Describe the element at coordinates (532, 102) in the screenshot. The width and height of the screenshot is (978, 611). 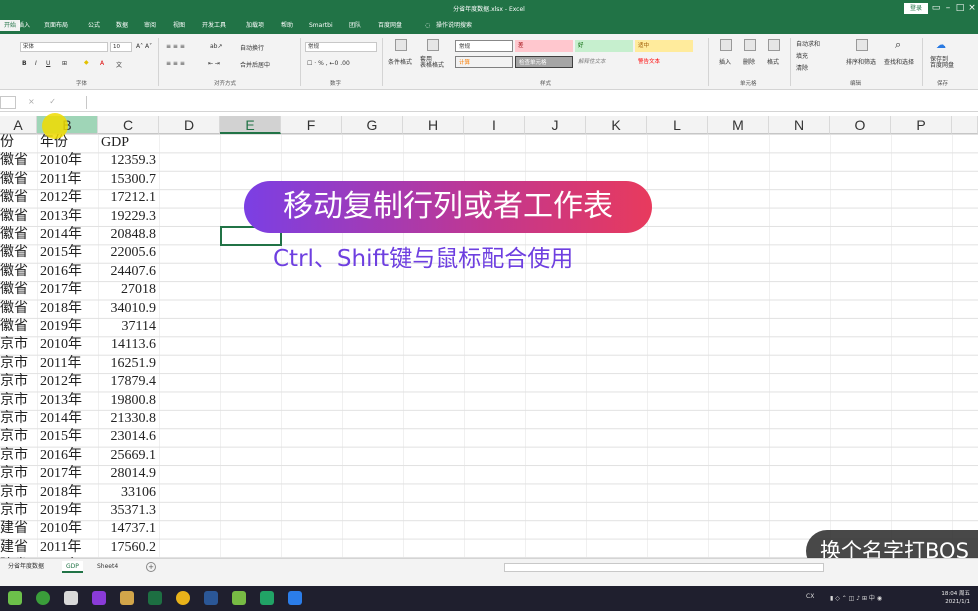
I see `formula-input` at that location.